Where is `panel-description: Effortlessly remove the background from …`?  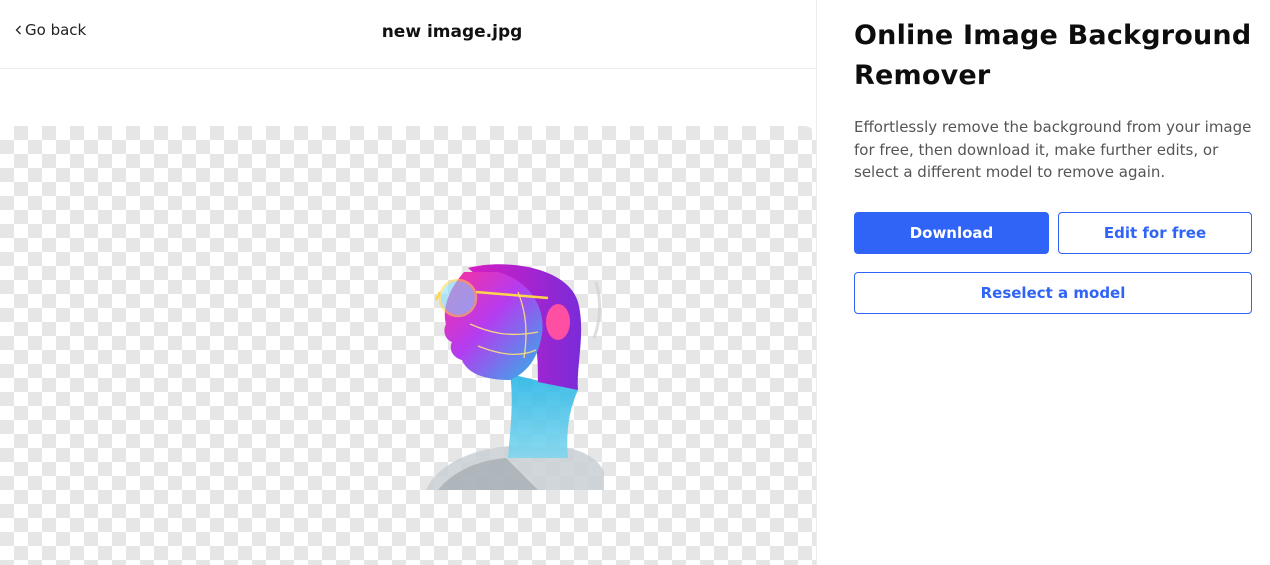
panel-description: Effortlessly remove the background from … is located at coordinates (1053, 149).